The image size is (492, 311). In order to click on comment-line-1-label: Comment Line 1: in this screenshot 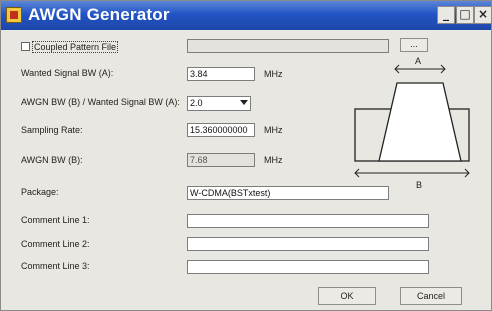, I will do `click(55, 220)`.